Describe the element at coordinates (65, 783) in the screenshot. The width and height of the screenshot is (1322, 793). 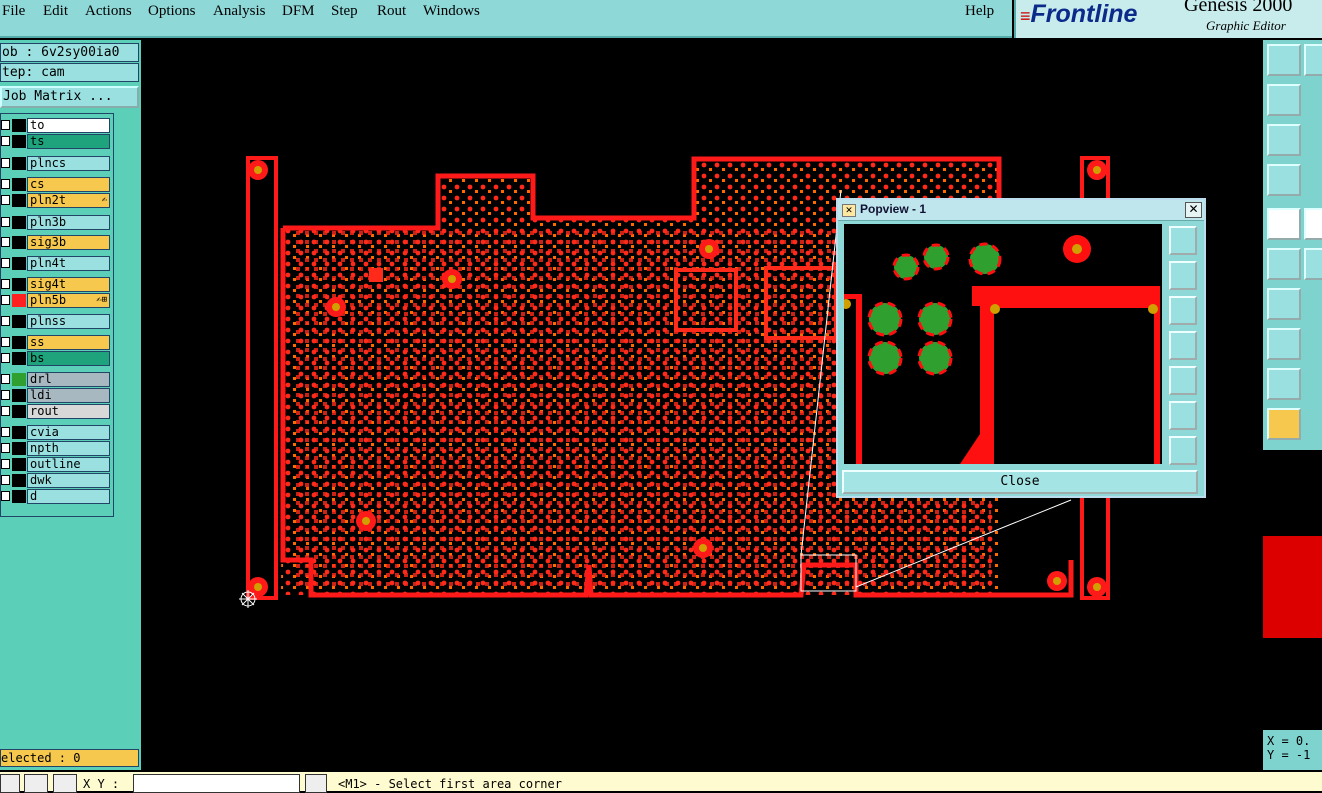
I see `grid-toggle-icon` at that location.